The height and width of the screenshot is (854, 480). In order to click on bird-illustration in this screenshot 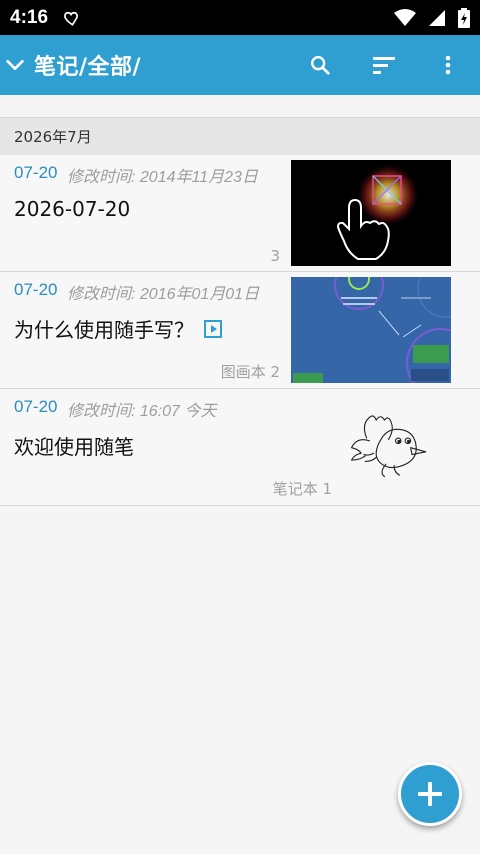, I will do `click(388, 446)`.